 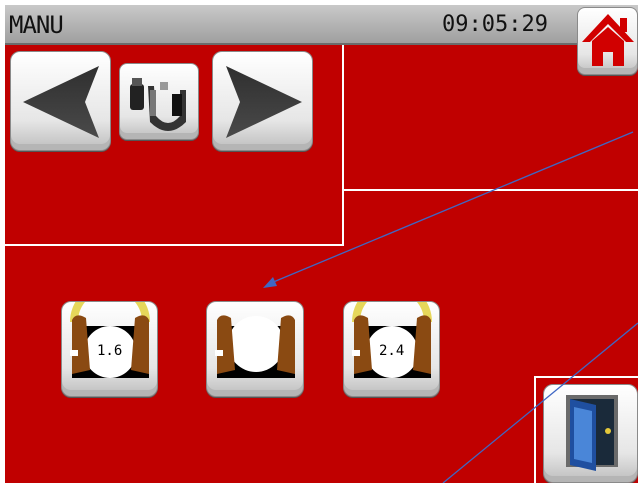 I want to click on gripper-position-1-button: 1.6, so click(x=109, y=349).